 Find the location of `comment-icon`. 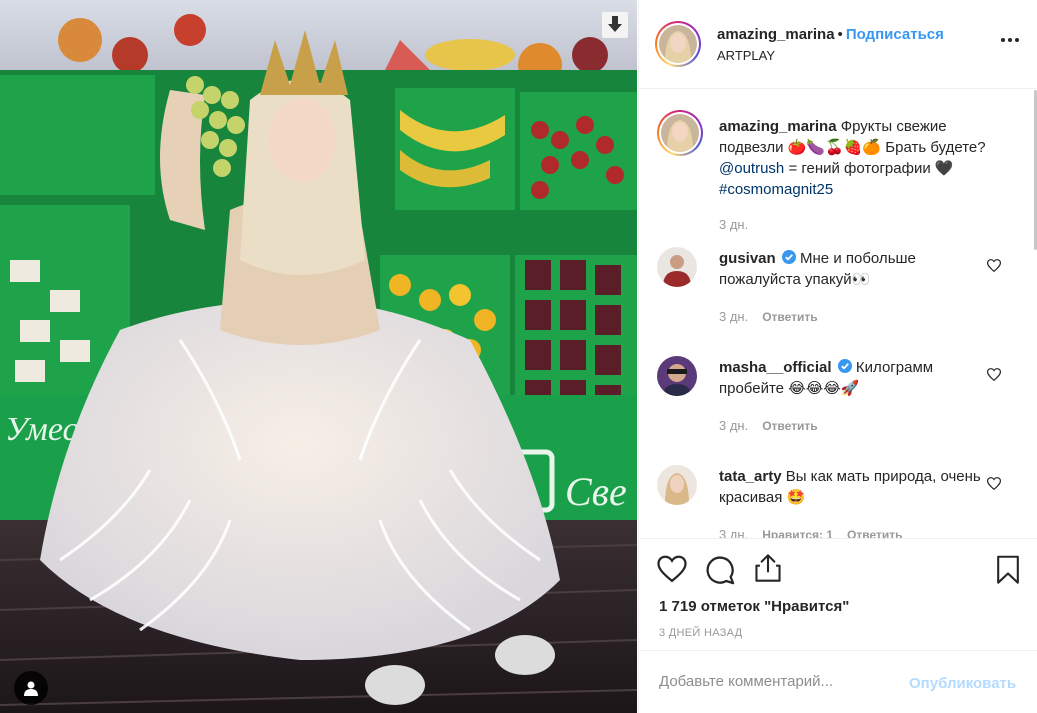

comment-icon is located at coordinates (720, 570).